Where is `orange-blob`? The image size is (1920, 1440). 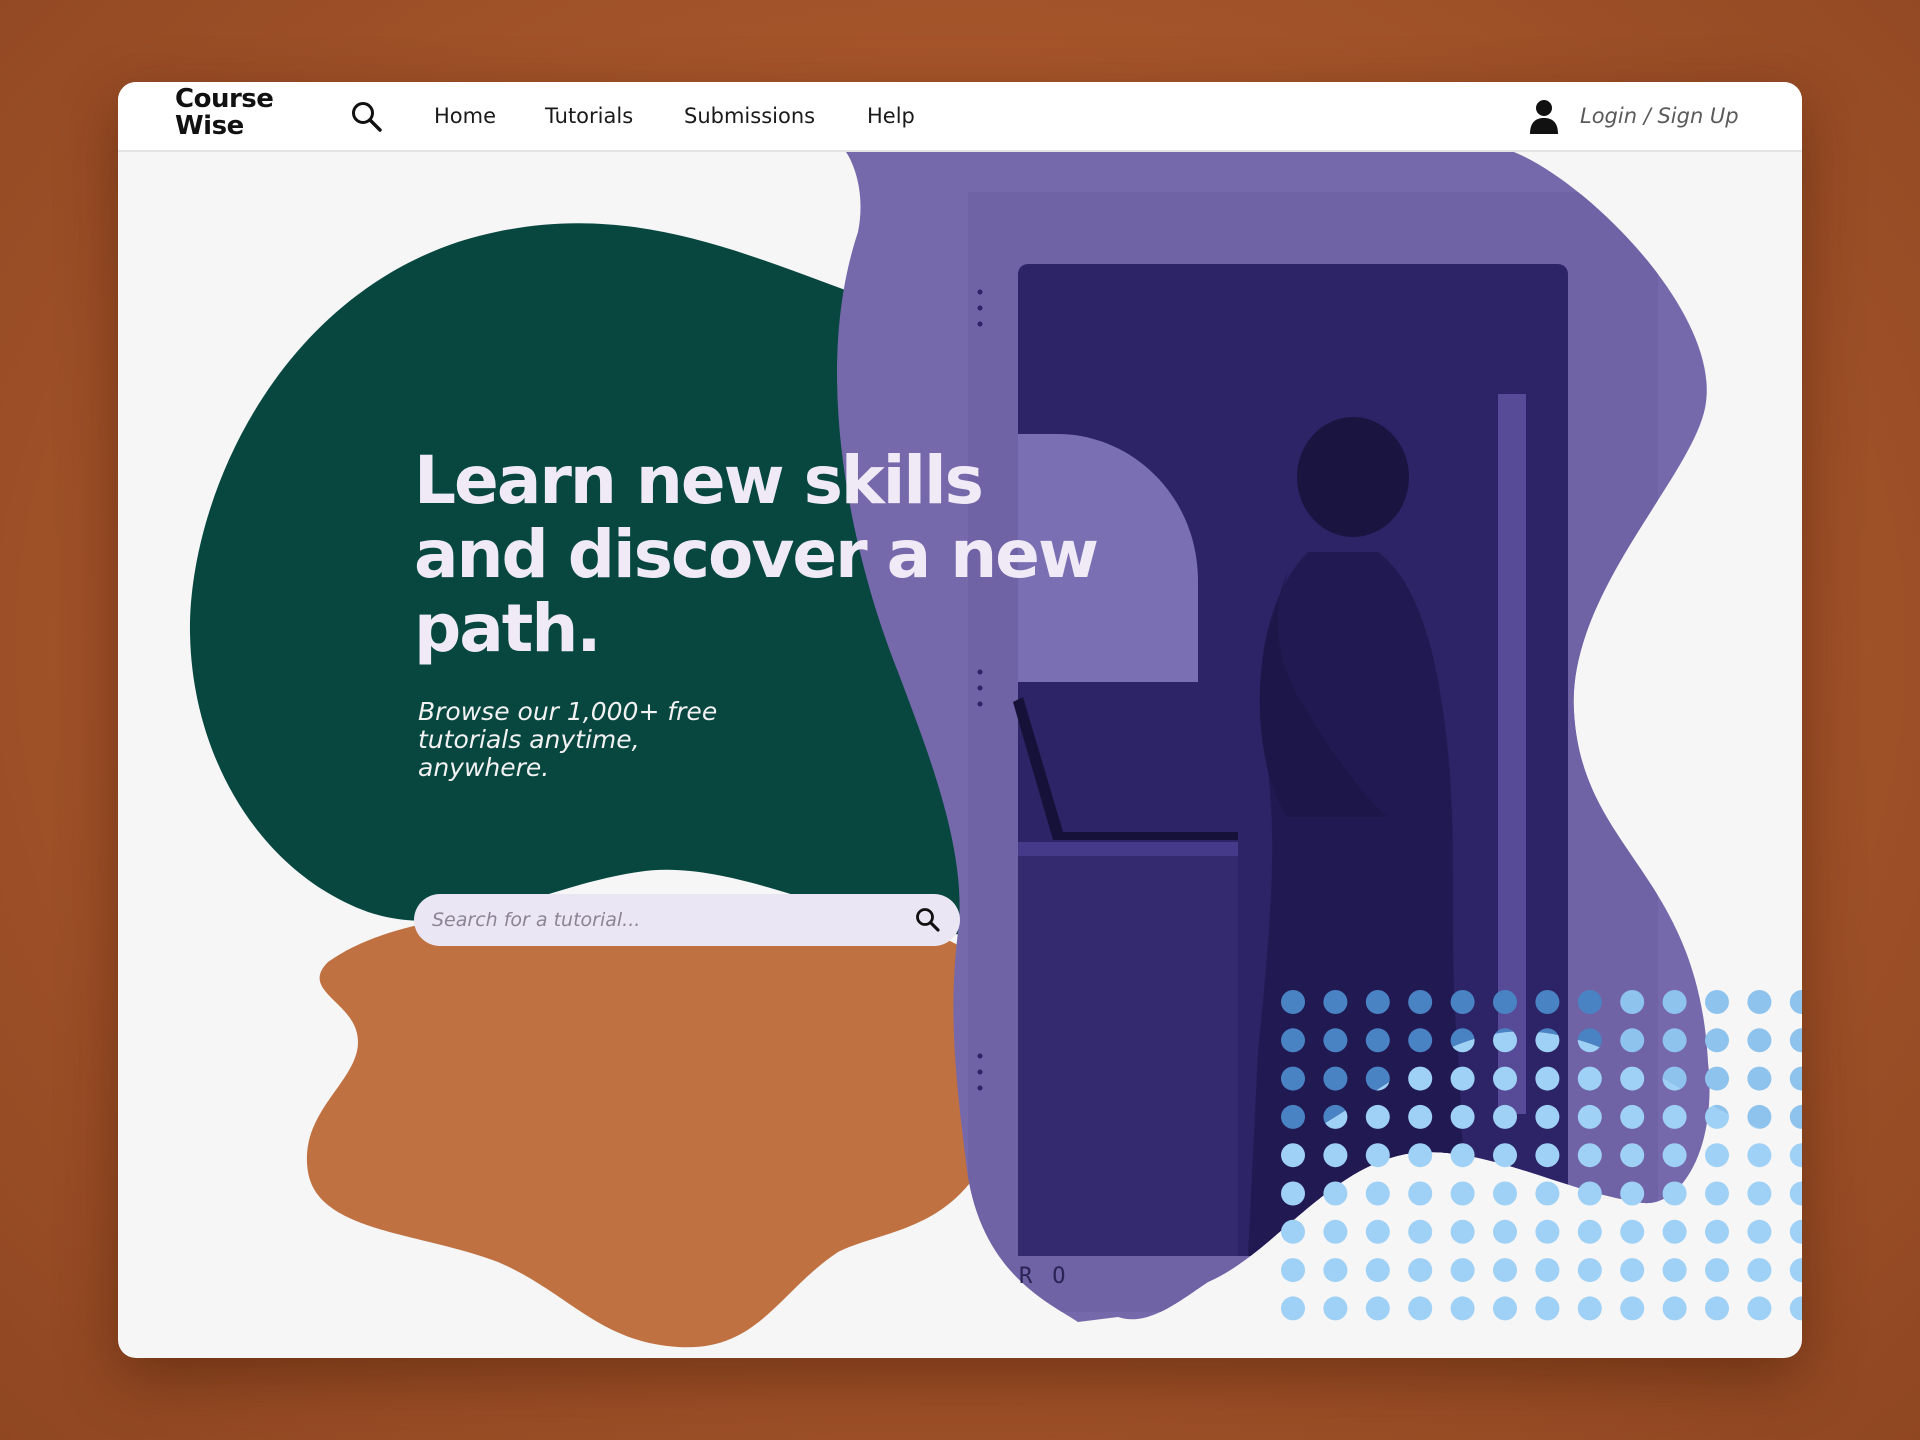
orange-blob is located at coordinates (656, 1125).